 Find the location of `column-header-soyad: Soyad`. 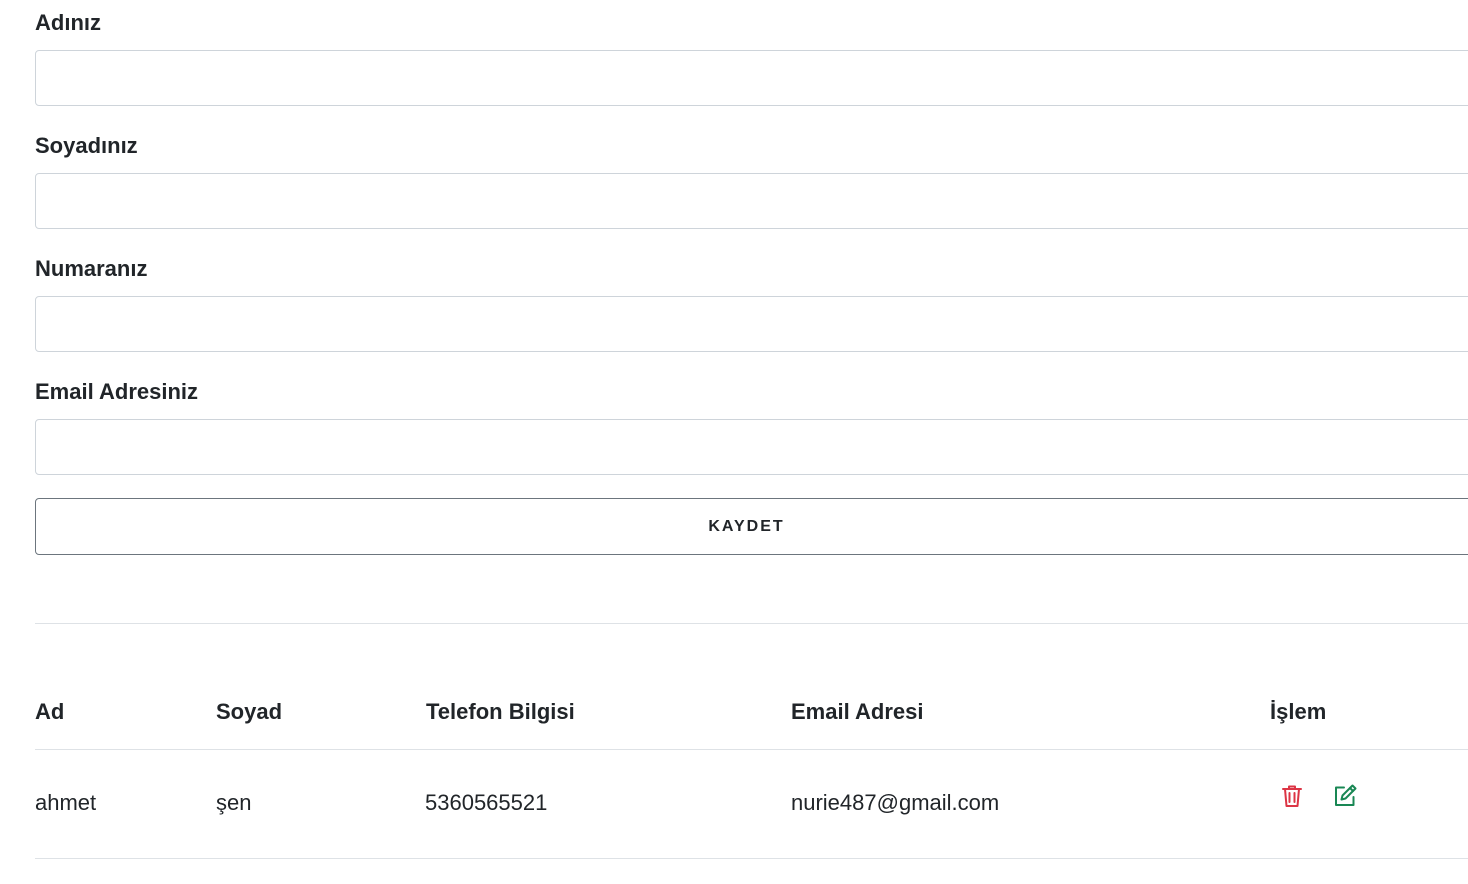

column-header-soyad: Soyad is located at coordinates (249, 711).